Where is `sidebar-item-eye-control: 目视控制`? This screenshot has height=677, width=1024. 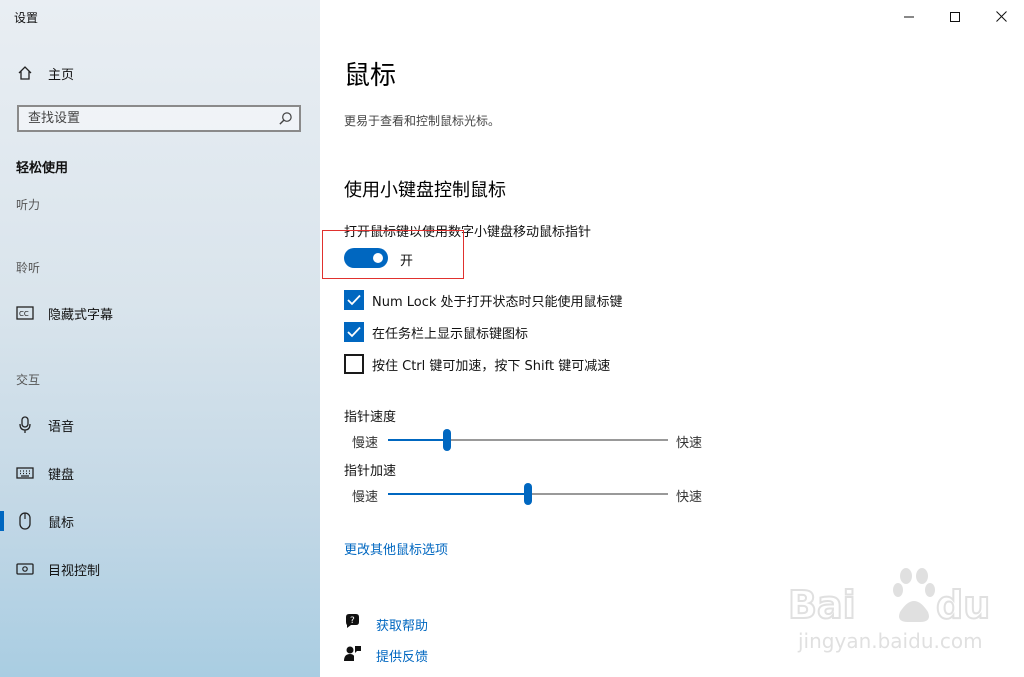
sidebar-item-eye-control: 目视控制 is located at coordinates (160, 569).